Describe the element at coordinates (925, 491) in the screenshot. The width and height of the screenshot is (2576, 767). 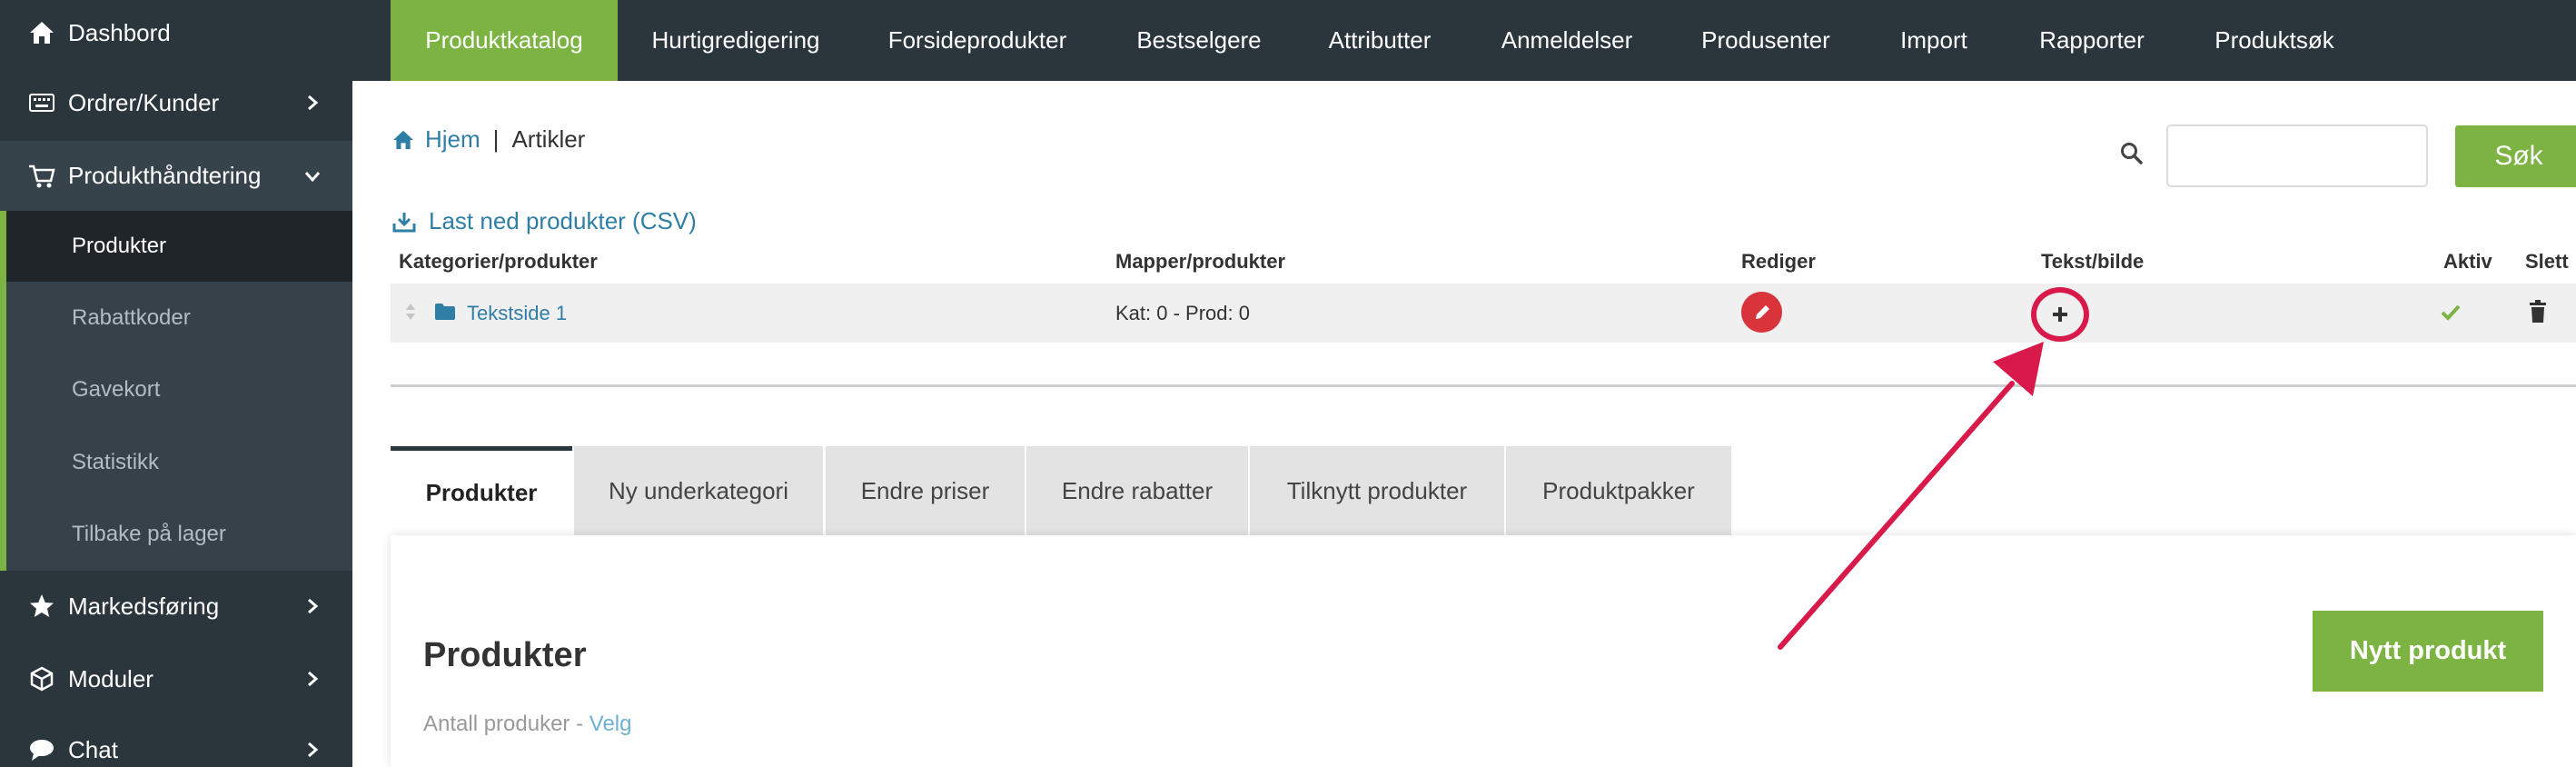
I see `tab-endre-priser: Endre priser` at that location.